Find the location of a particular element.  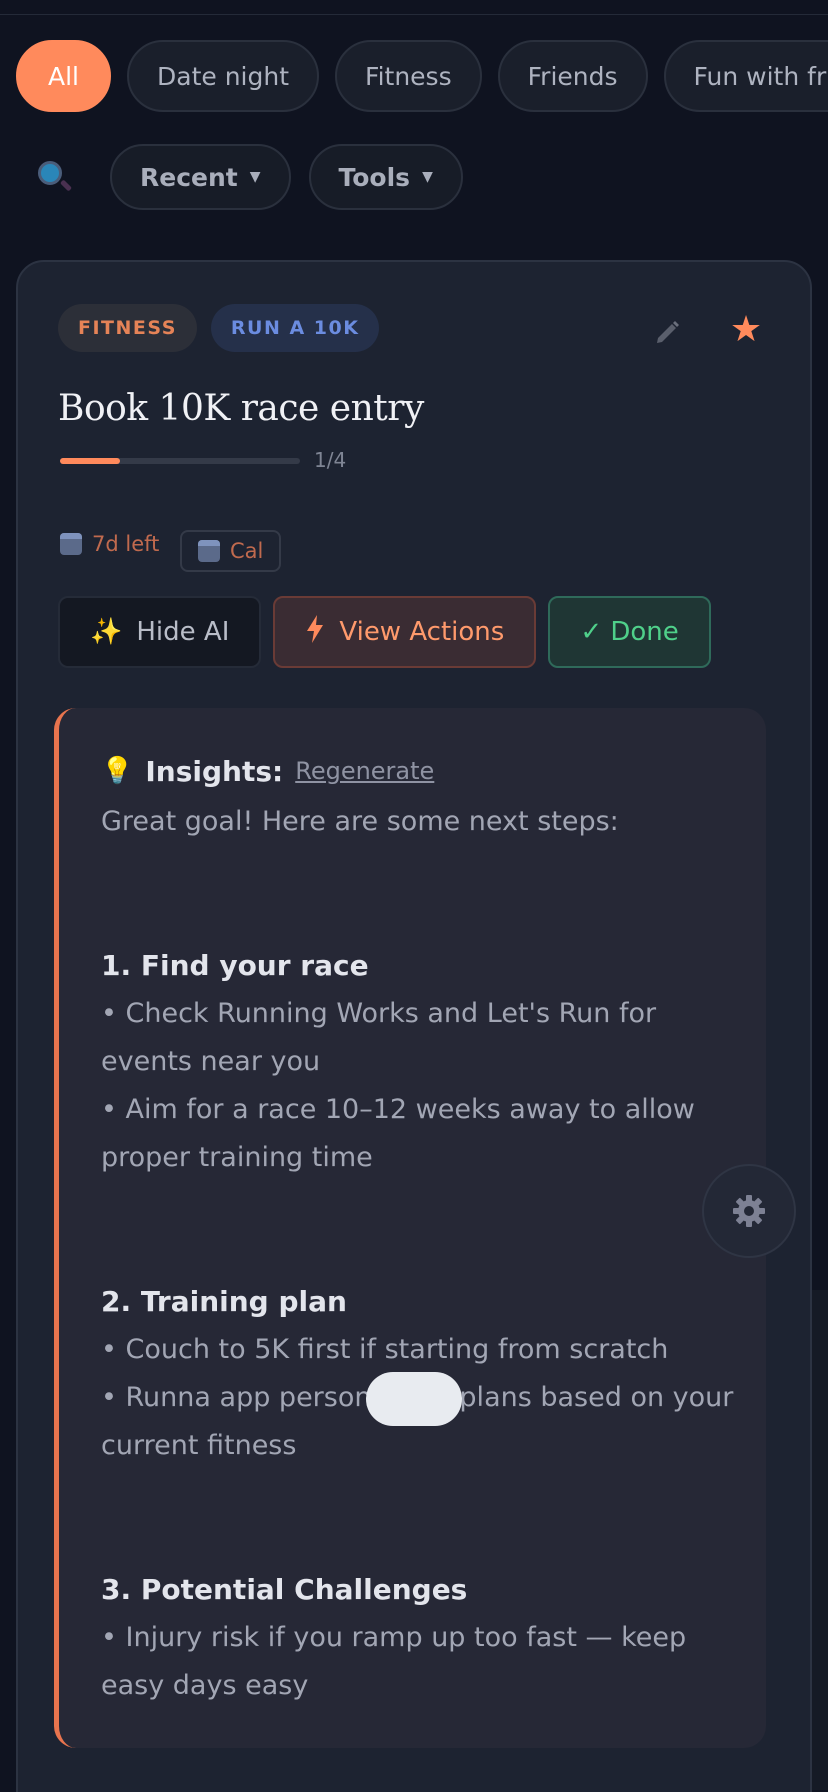

done-button: ✓ Done is located at coordinates (629, 632).